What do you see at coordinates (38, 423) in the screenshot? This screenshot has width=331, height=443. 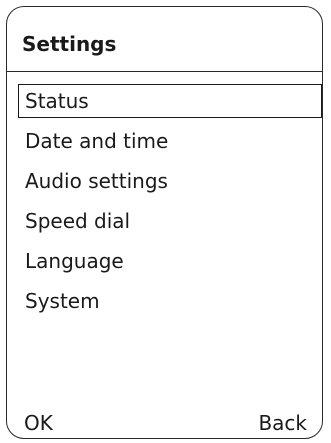 I see `ok-softkey: OK` at bounding box center [38, 423].